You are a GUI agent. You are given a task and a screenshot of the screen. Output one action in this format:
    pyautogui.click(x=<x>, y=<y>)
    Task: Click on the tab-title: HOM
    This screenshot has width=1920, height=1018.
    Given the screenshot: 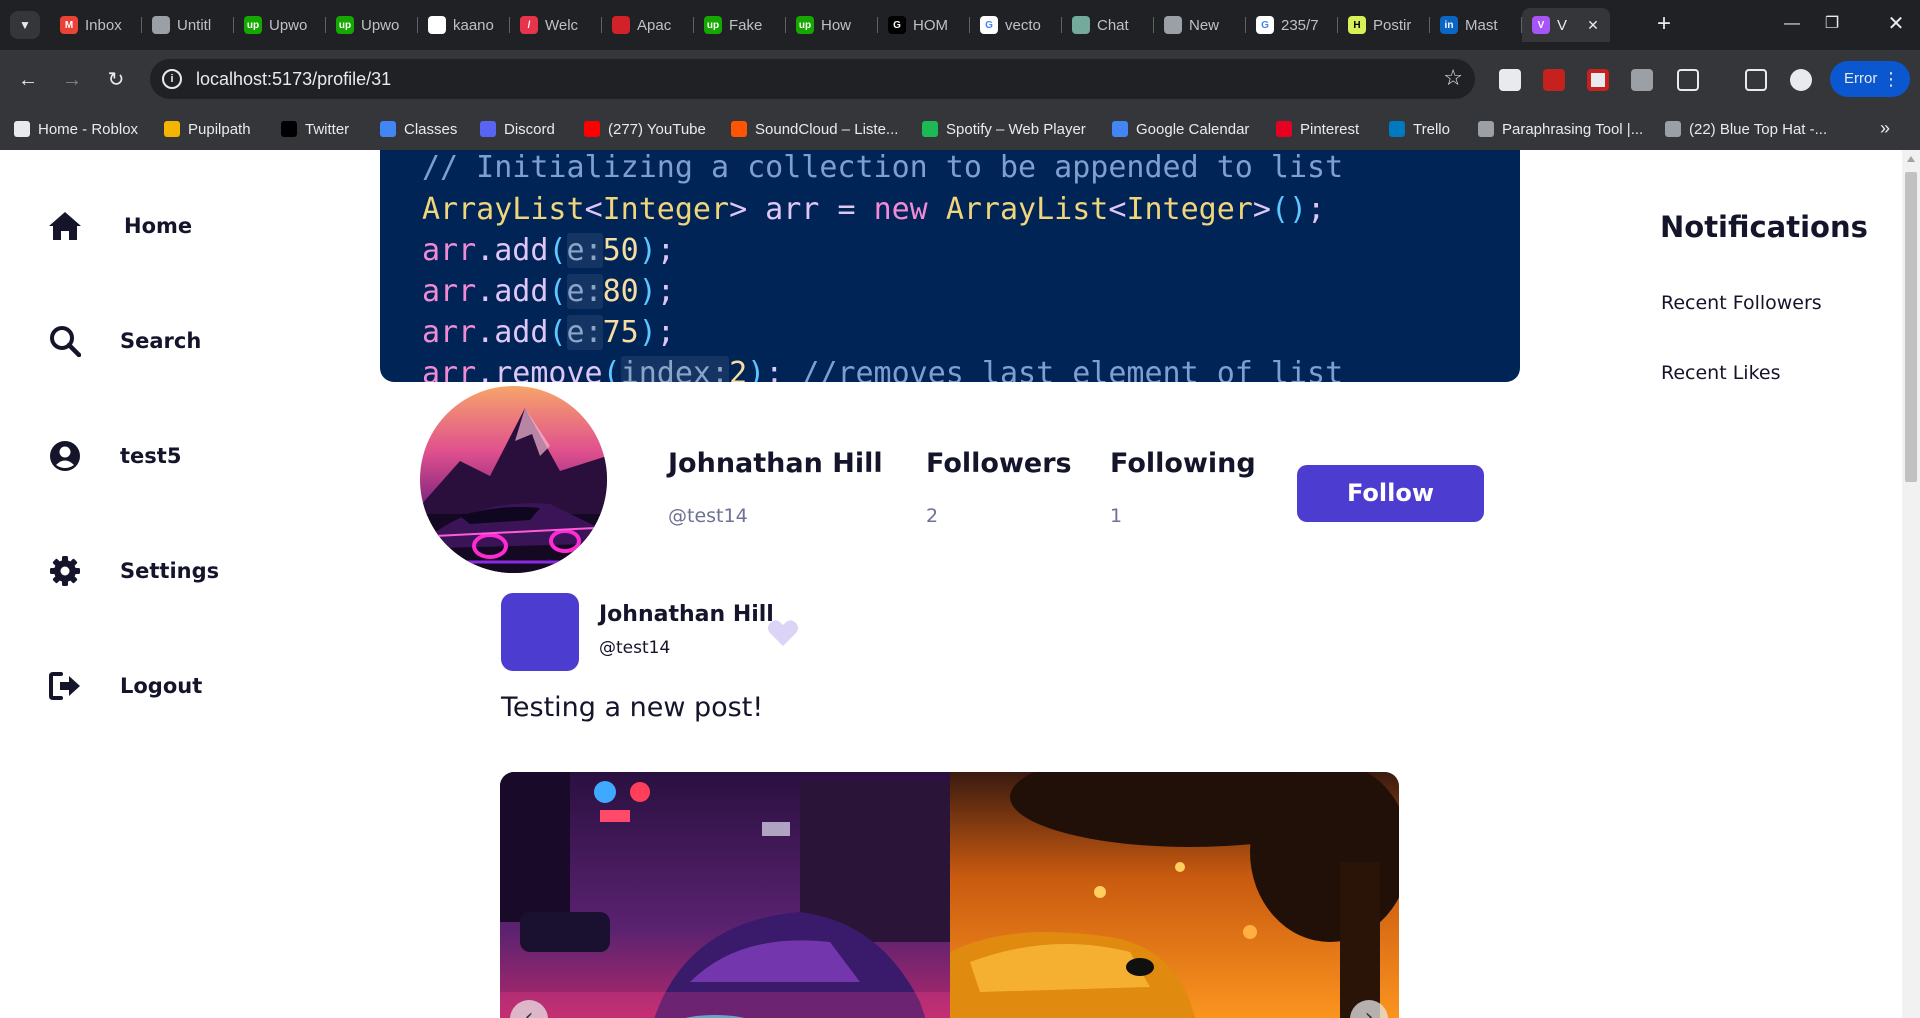 What is the action you would take?
    pyautogui.click(x=930, y=25)
    